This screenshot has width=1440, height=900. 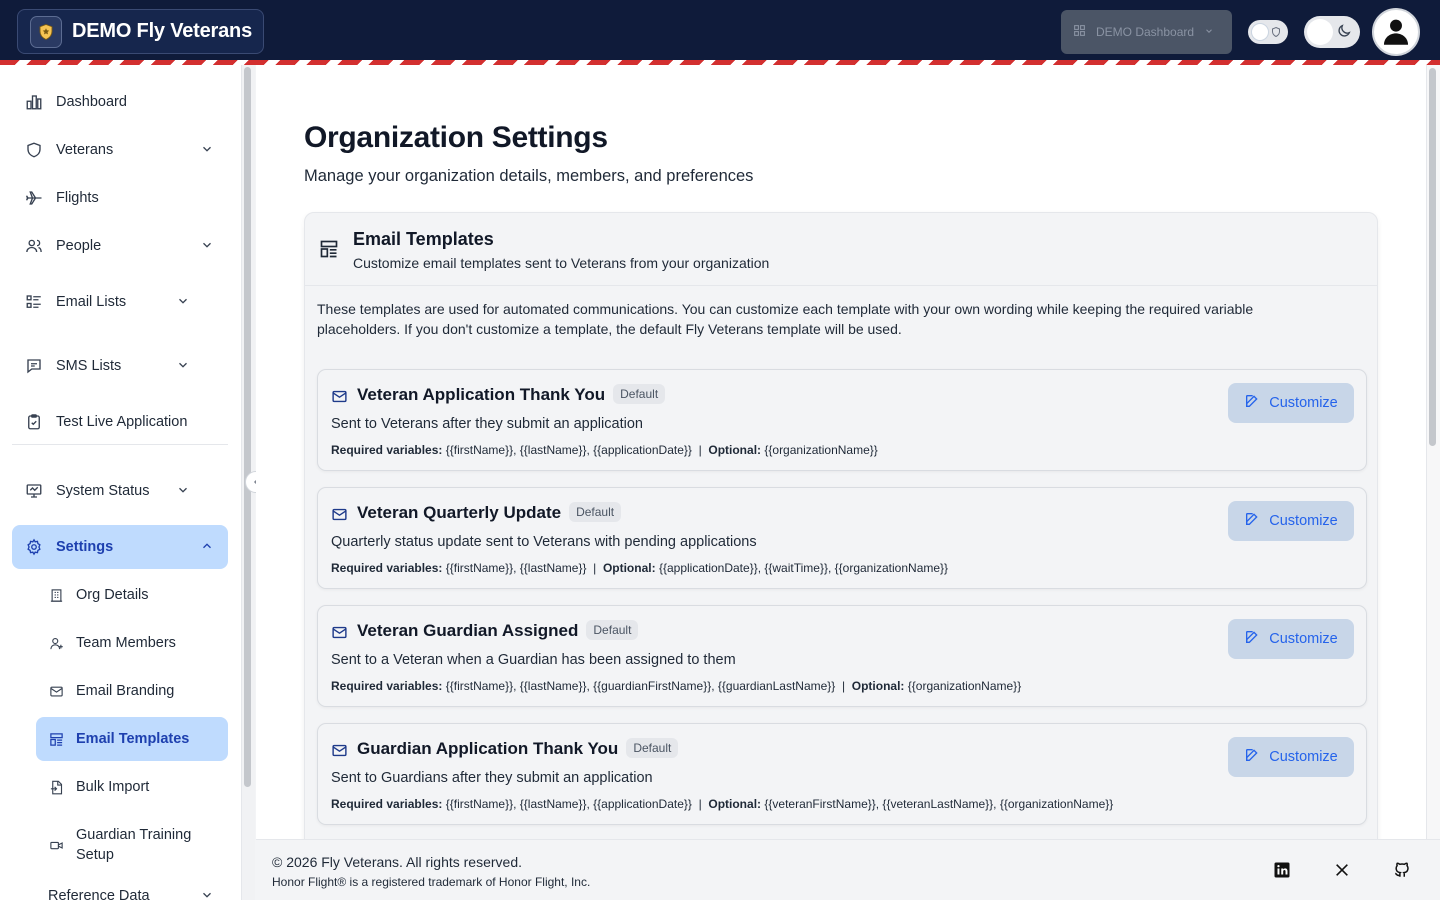 What do you see at coordinates (132, 787) in the screenshot?
I see `sidebar-subitem-bulk-import: Bulk Import` at bounding box center [132, 787].